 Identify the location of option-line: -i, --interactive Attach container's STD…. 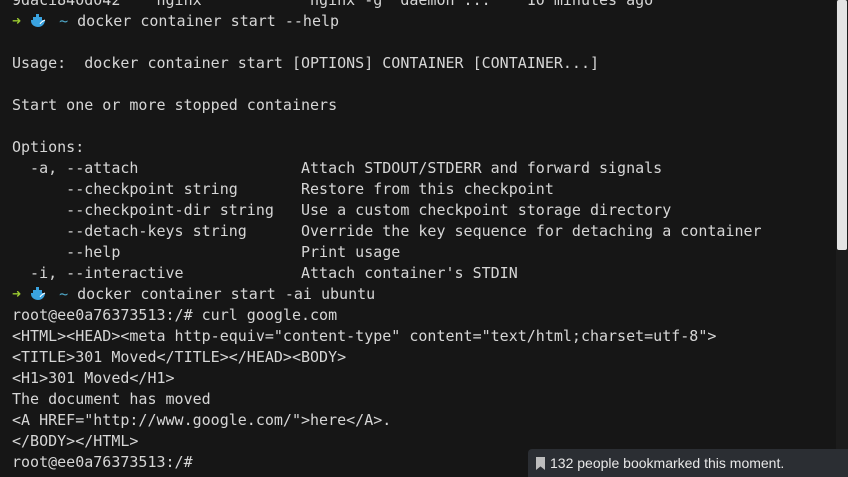
(265, 273).